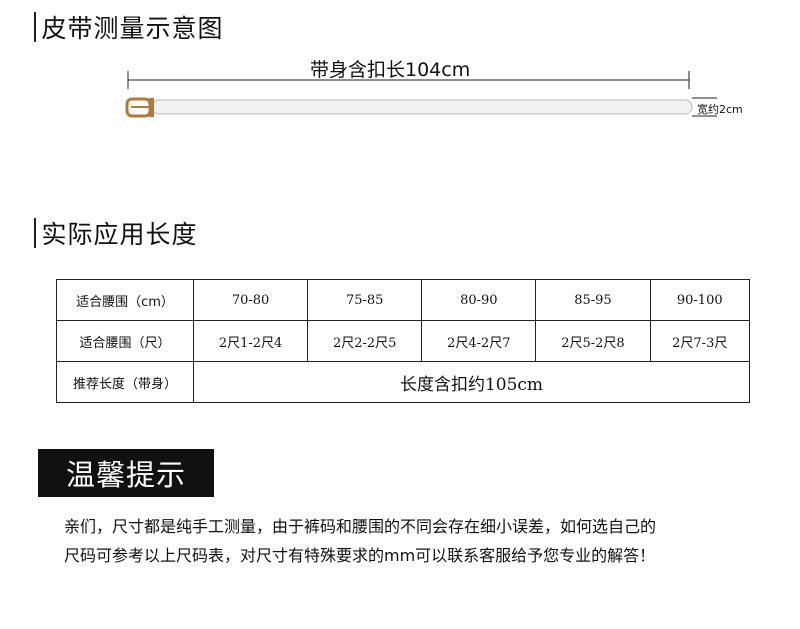  I want to click on belt-buckle-icon, so click(139, 107).